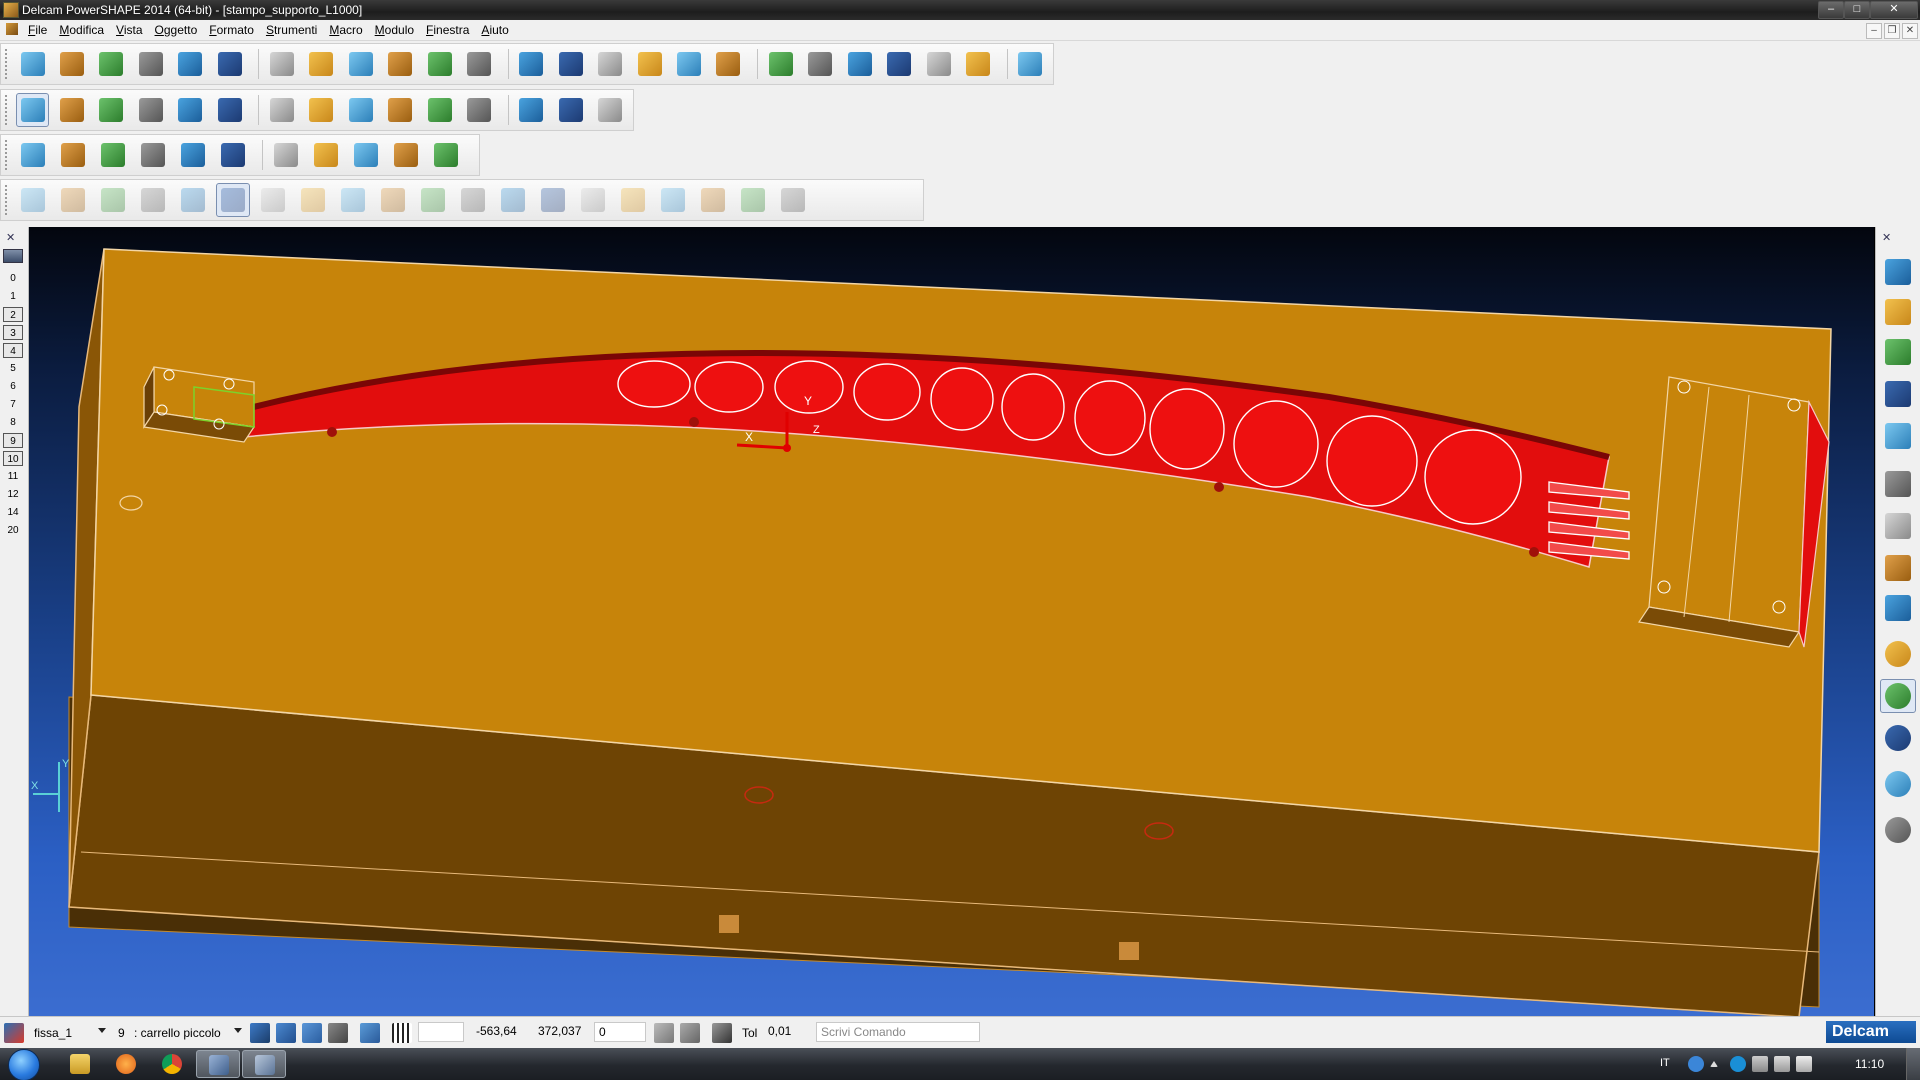 The image size is (1920, 1080). What do you see at coordinates (360, 64) in the screenshot?
I see `format-painter-button` at bounding box center [360, 64].